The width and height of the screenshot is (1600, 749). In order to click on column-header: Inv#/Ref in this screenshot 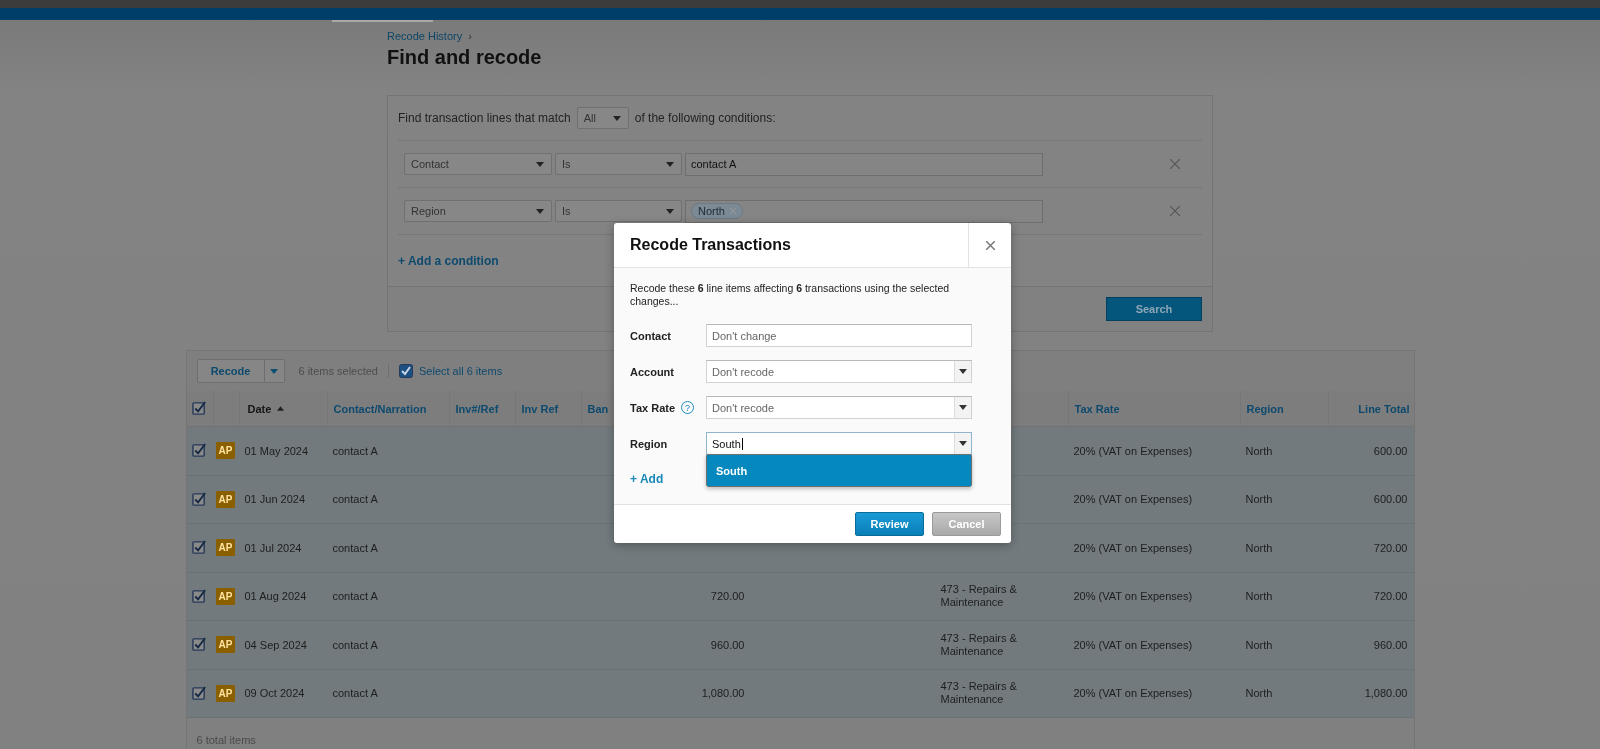, I will do `click(481, 408)`.